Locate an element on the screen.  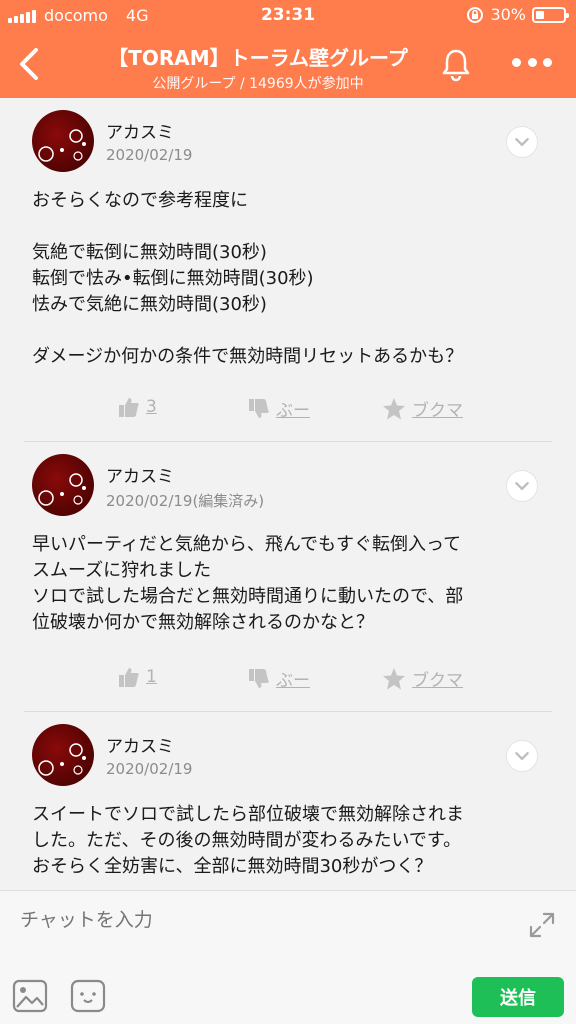
like-count: 1 is located at coordinates (151, 677).